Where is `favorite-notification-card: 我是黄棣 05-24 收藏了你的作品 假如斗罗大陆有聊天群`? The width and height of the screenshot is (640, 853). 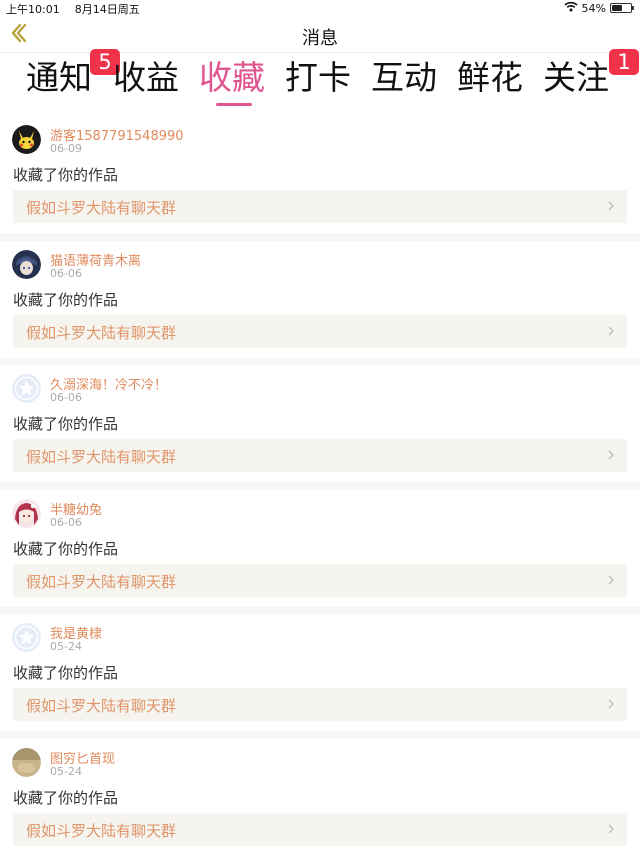 favorite-notification-card: 我是黄棣 05-24 收藏了你的作品 假如斗罗大陆有聊天群 is located at coordinates (320, 672).